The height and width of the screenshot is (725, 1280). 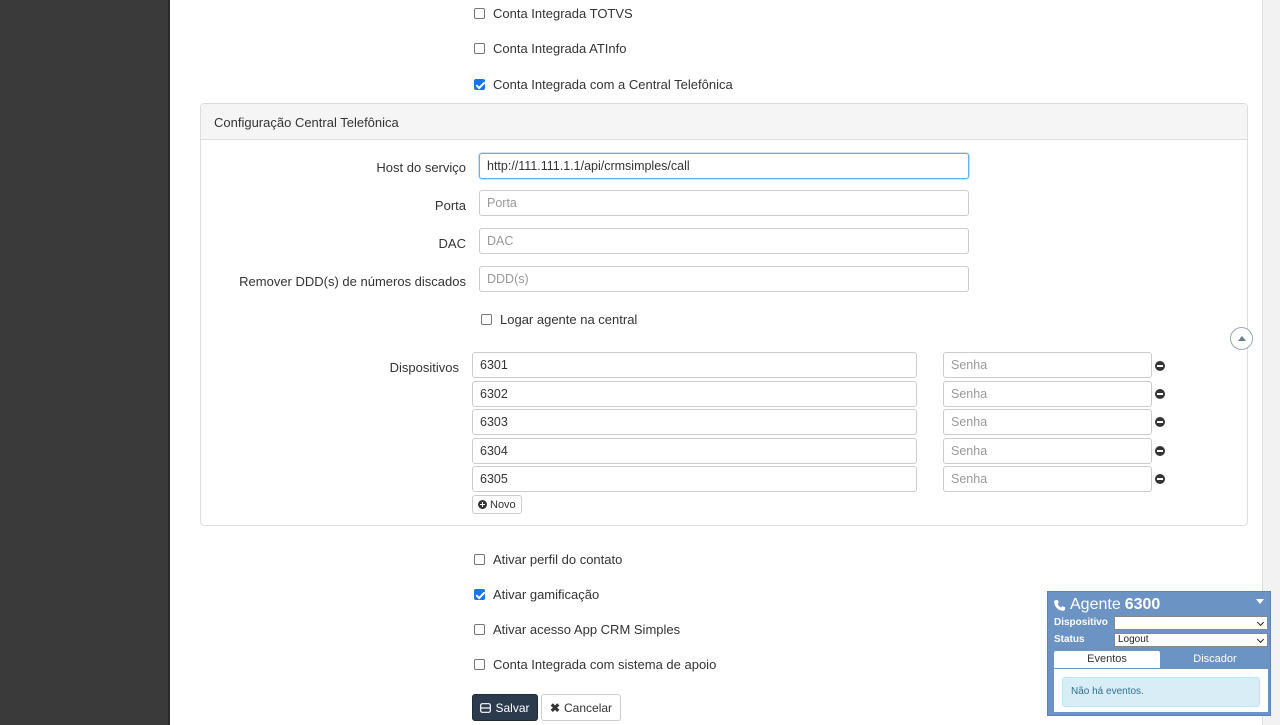 What do you see at coordinates (1215, 659) in the screenshot?
I see `tab-discador: Discador` at bounding box center [1215, 659].